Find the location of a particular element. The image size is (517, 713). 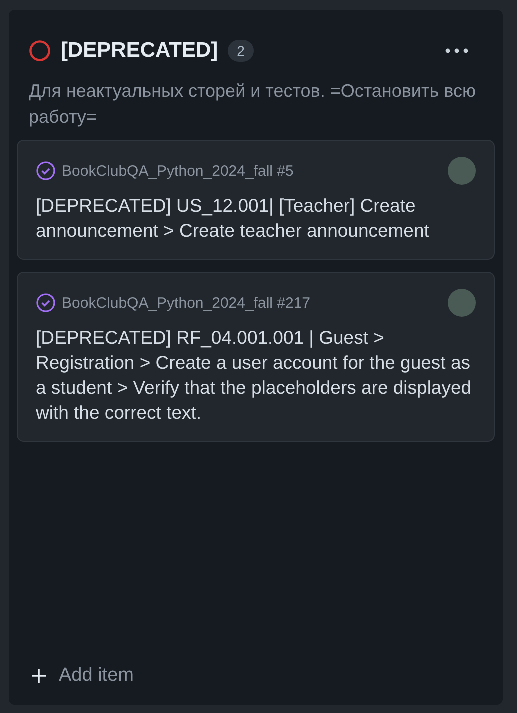

more-icon is located at coordinates (457, 51).